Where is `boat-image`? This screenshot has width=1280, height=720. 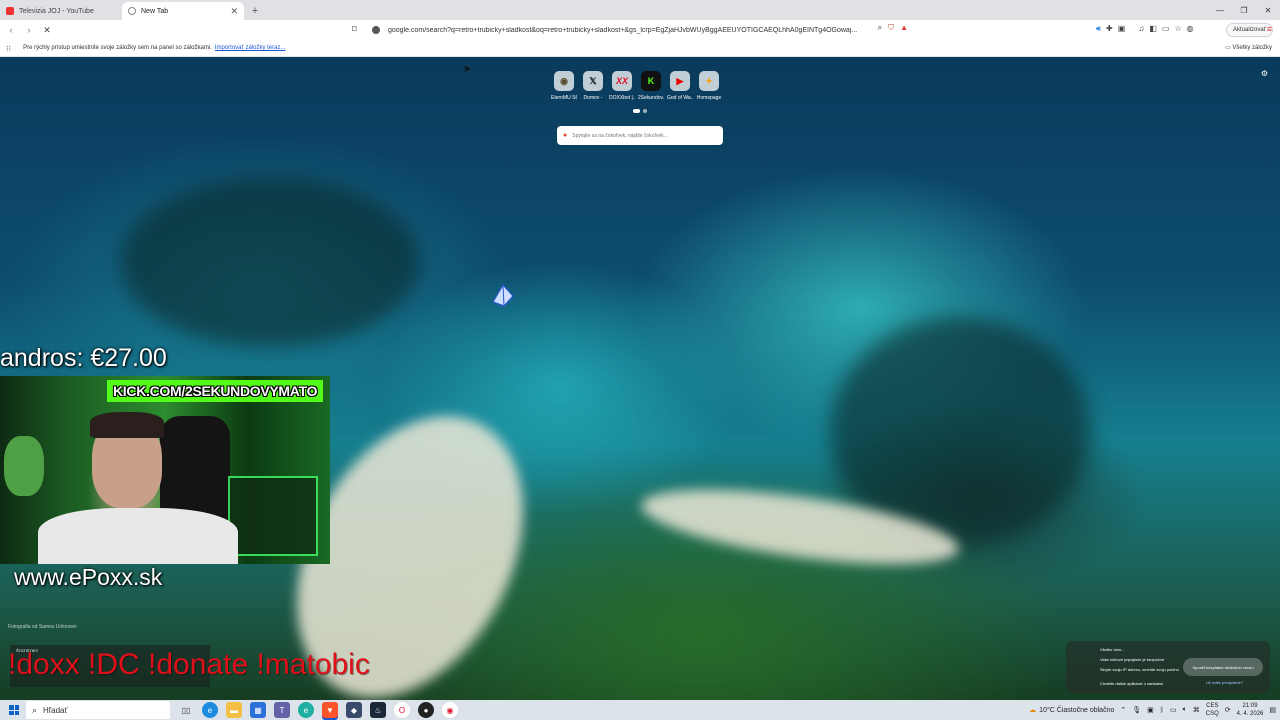
boat-image is located at coordinates (503, 295).